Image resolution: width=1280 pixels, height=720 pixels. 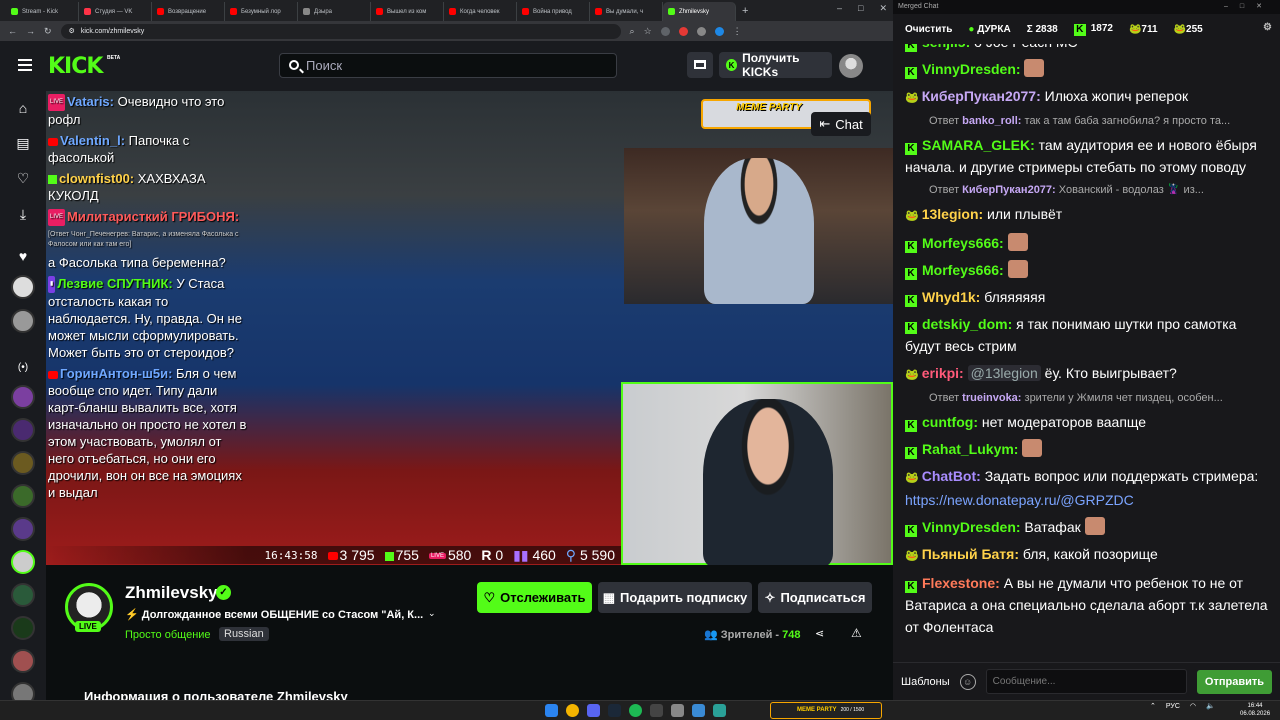 I want to click on settings-gear-icon: ⚙, so click(x=1267, y=27).